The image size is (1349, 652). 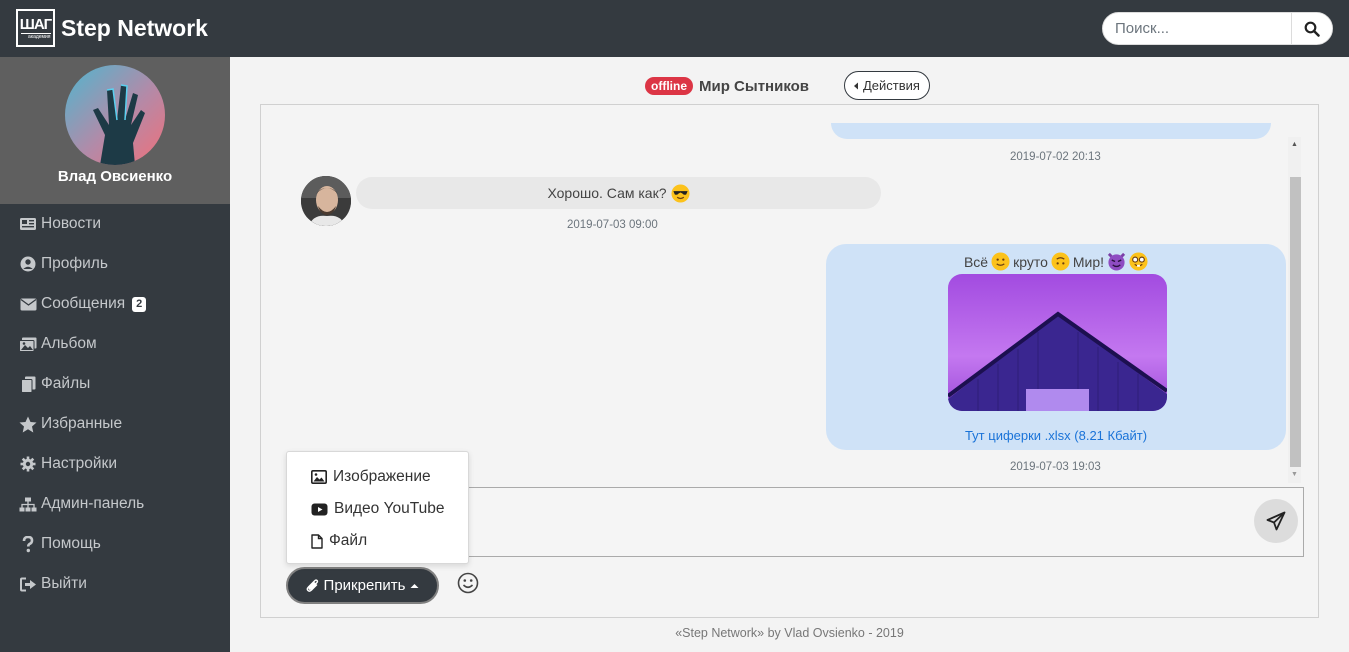 I want to click on scrollbar-thumb, so click(x=1295, y=322).